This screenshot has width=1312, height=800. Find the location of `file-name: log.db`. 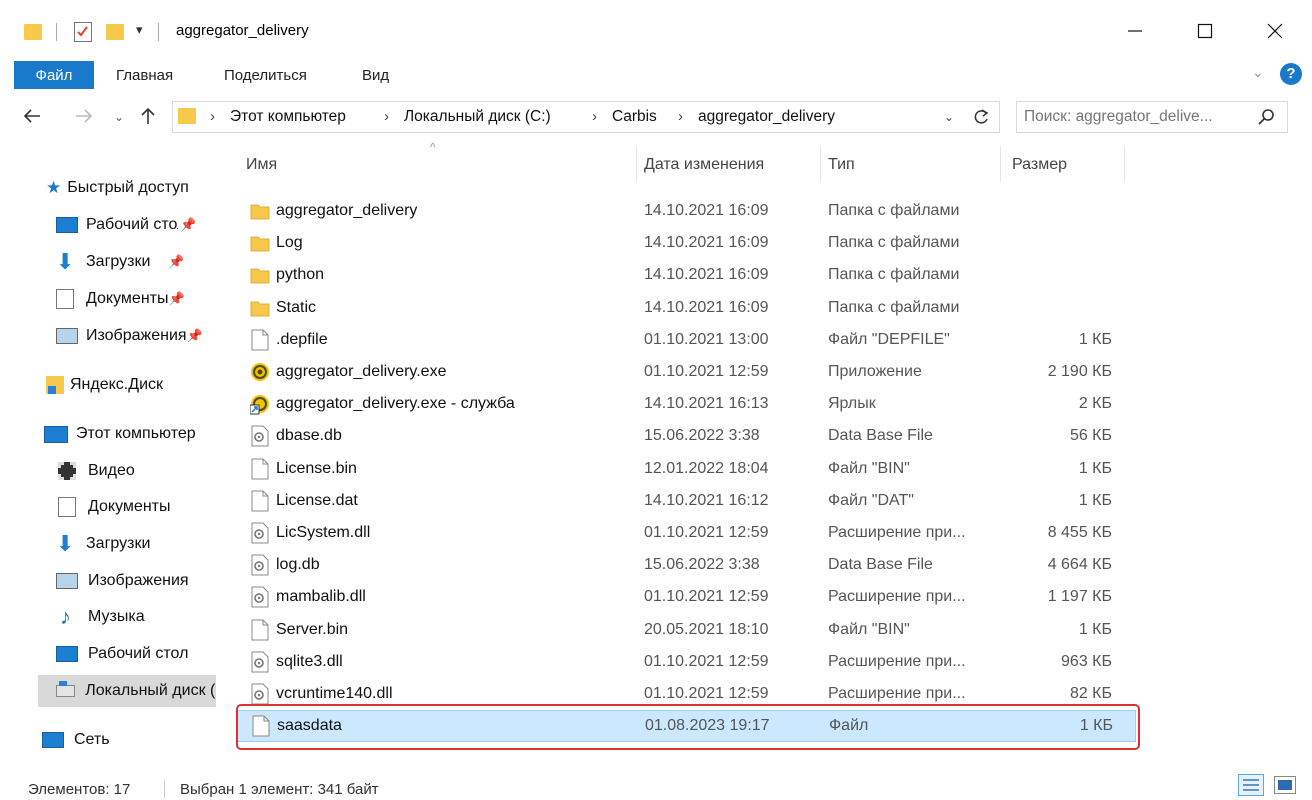

file-name: log.db is located at coordinates (298, 565).